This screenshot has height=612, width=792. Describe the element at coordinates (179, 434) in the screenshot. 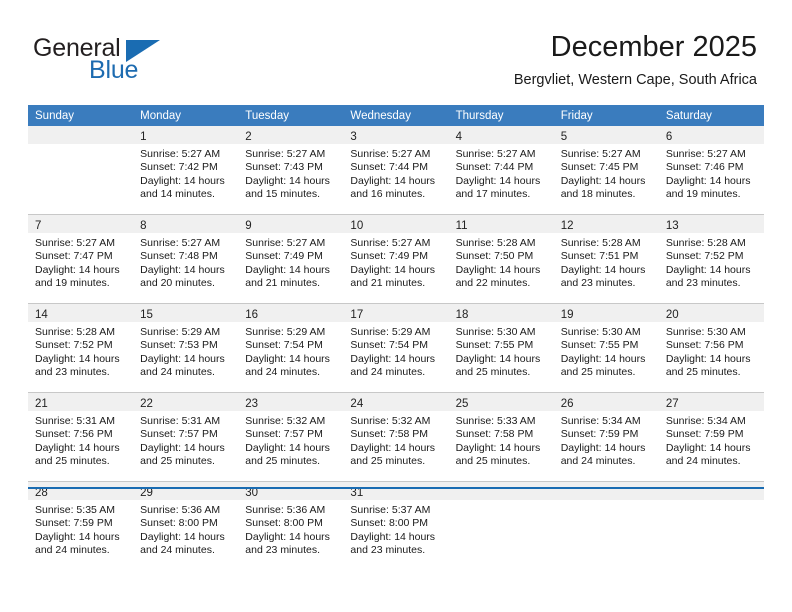

I see `sunset-text: Sunset: 7:57 PM` at that location.